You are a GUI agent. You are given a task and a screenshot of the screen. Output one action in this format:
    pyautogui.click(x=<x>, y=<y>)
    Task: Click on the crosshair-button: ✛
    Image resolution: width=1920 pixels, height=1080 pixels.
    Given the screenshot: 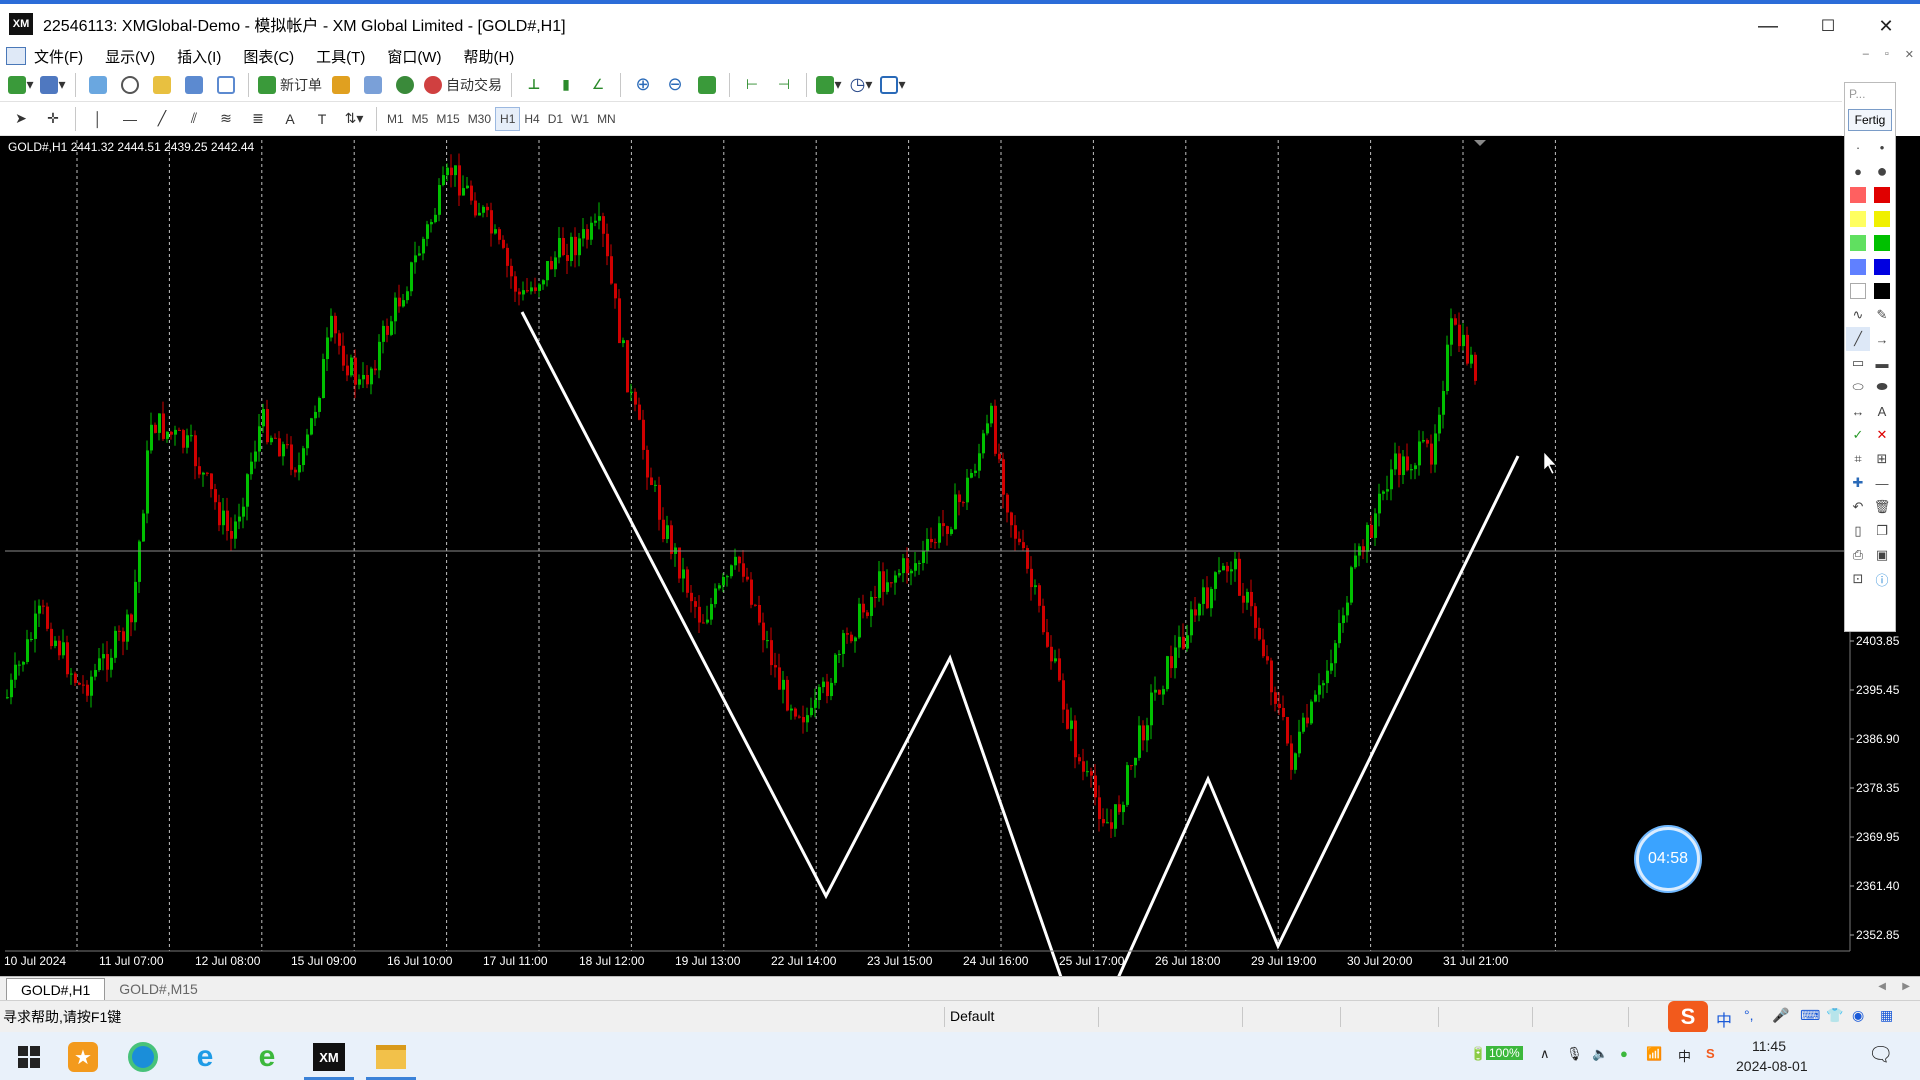 What is the action you would take?
    pyautogui.click(x=53, y=119)
    